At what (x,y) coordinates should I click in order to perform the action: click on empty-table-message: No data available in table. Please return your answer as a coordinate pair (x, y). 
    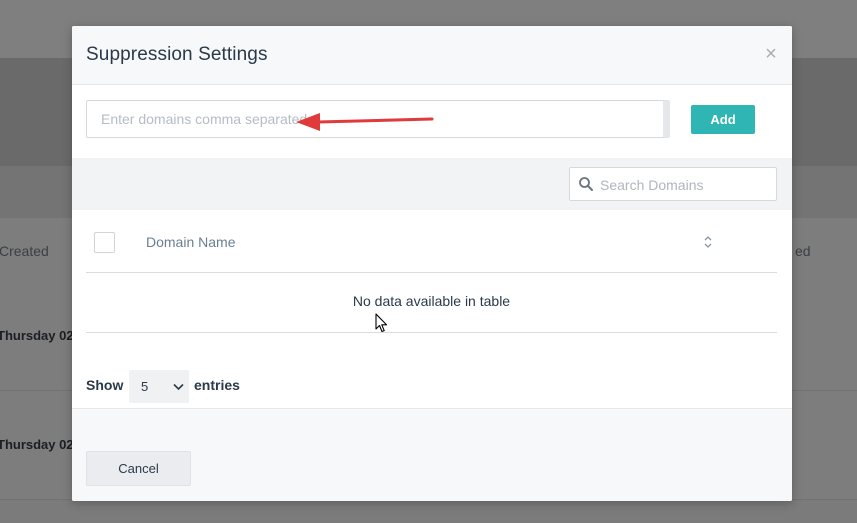
    Looking at the image, I should click on (431, 301).